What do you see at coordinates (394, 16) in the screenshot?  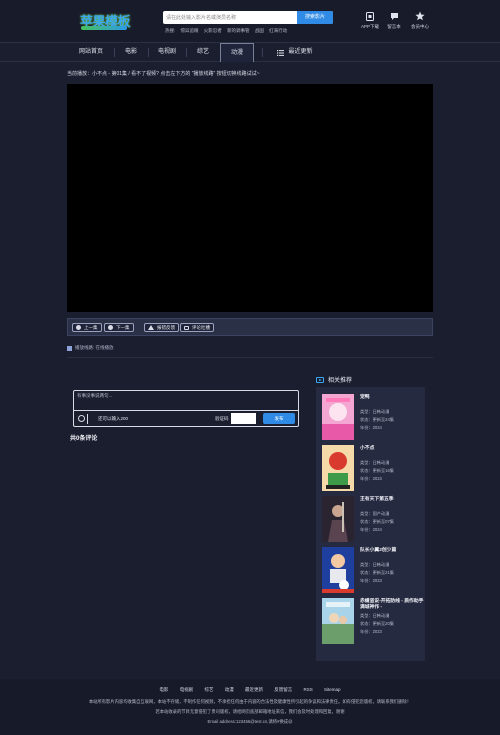 I see `message-icon` at bounding box center [394, 16].